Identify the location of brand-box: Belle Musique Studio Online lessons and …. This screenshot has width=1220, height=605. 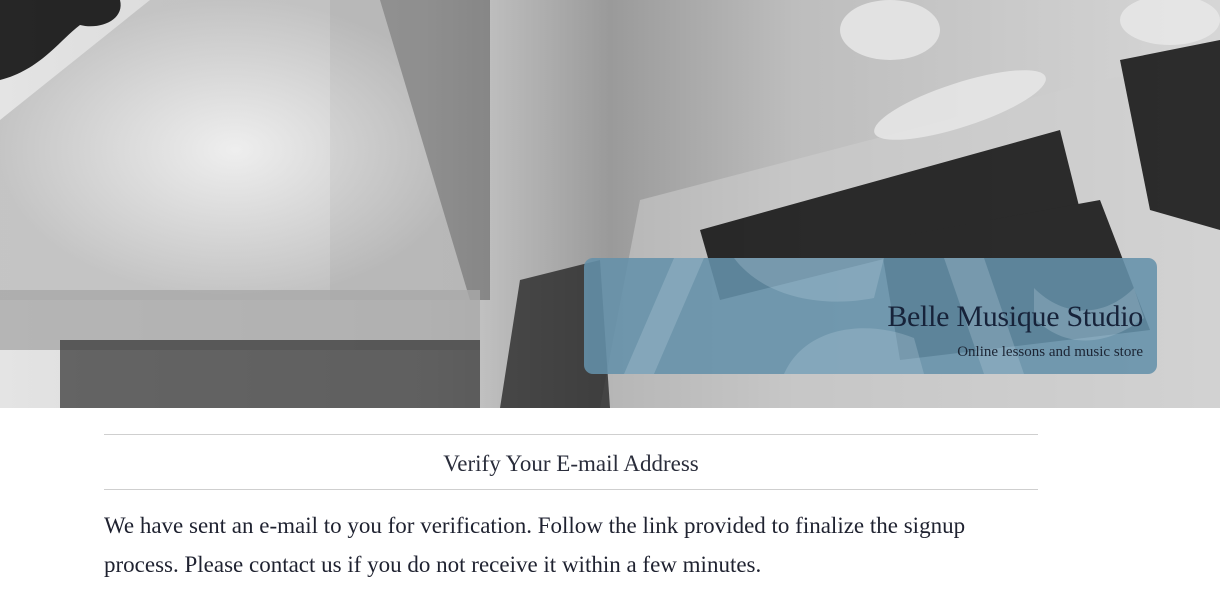
(870, 316).